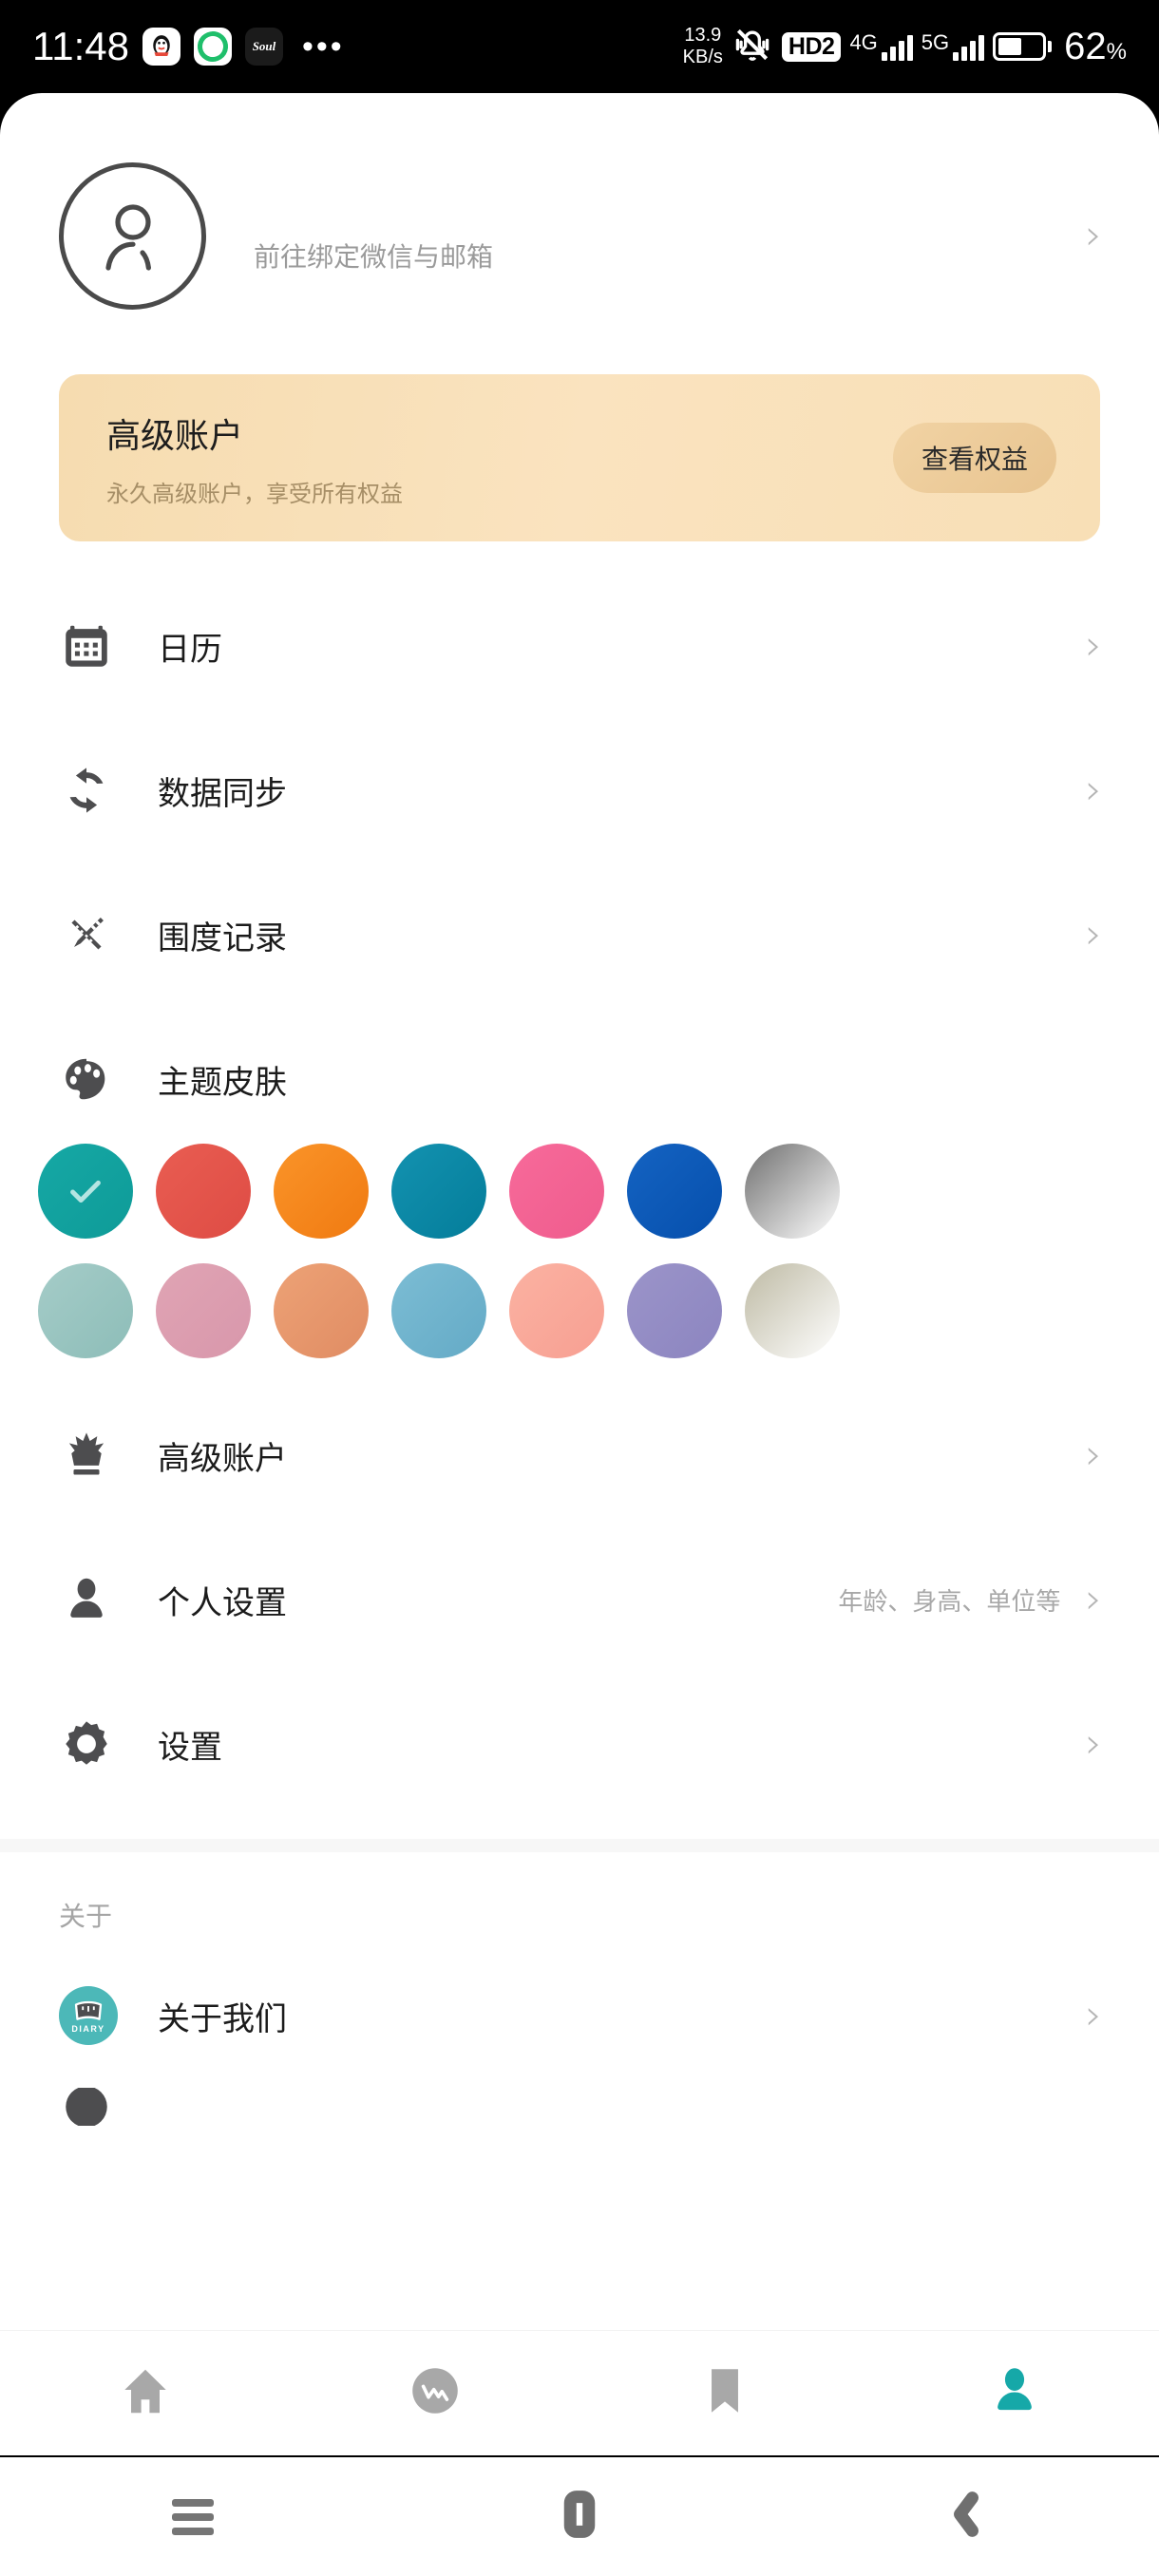 Image resolution: width=1159 pixels, height=2576 pixels. I want to click on menu-item-data-sync: 数据同步 ›, so click(579, 790).